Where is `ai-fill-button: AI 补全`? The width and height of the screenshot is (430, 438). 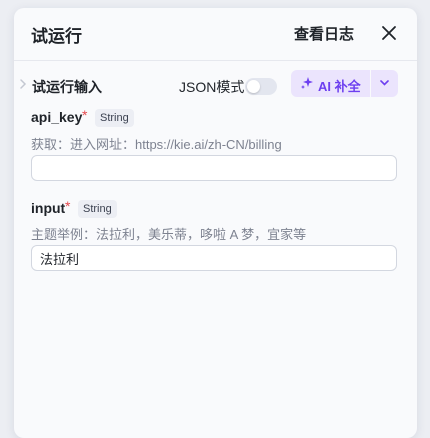
ai-fill-button: AI 补全 is located at coordinates (330, 83).